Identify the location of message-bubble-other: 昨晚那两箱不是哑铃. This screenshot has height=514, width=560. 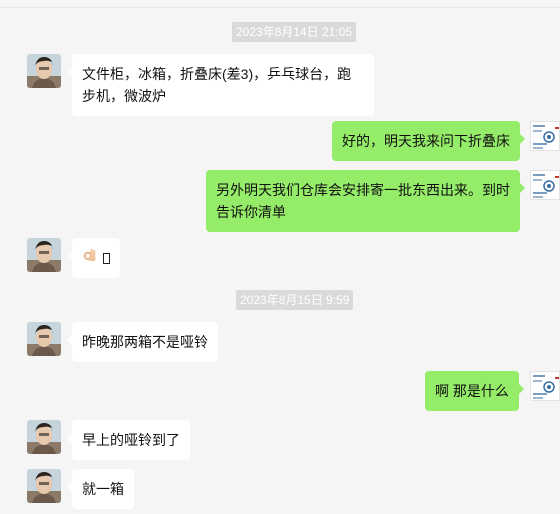
(142, 342).